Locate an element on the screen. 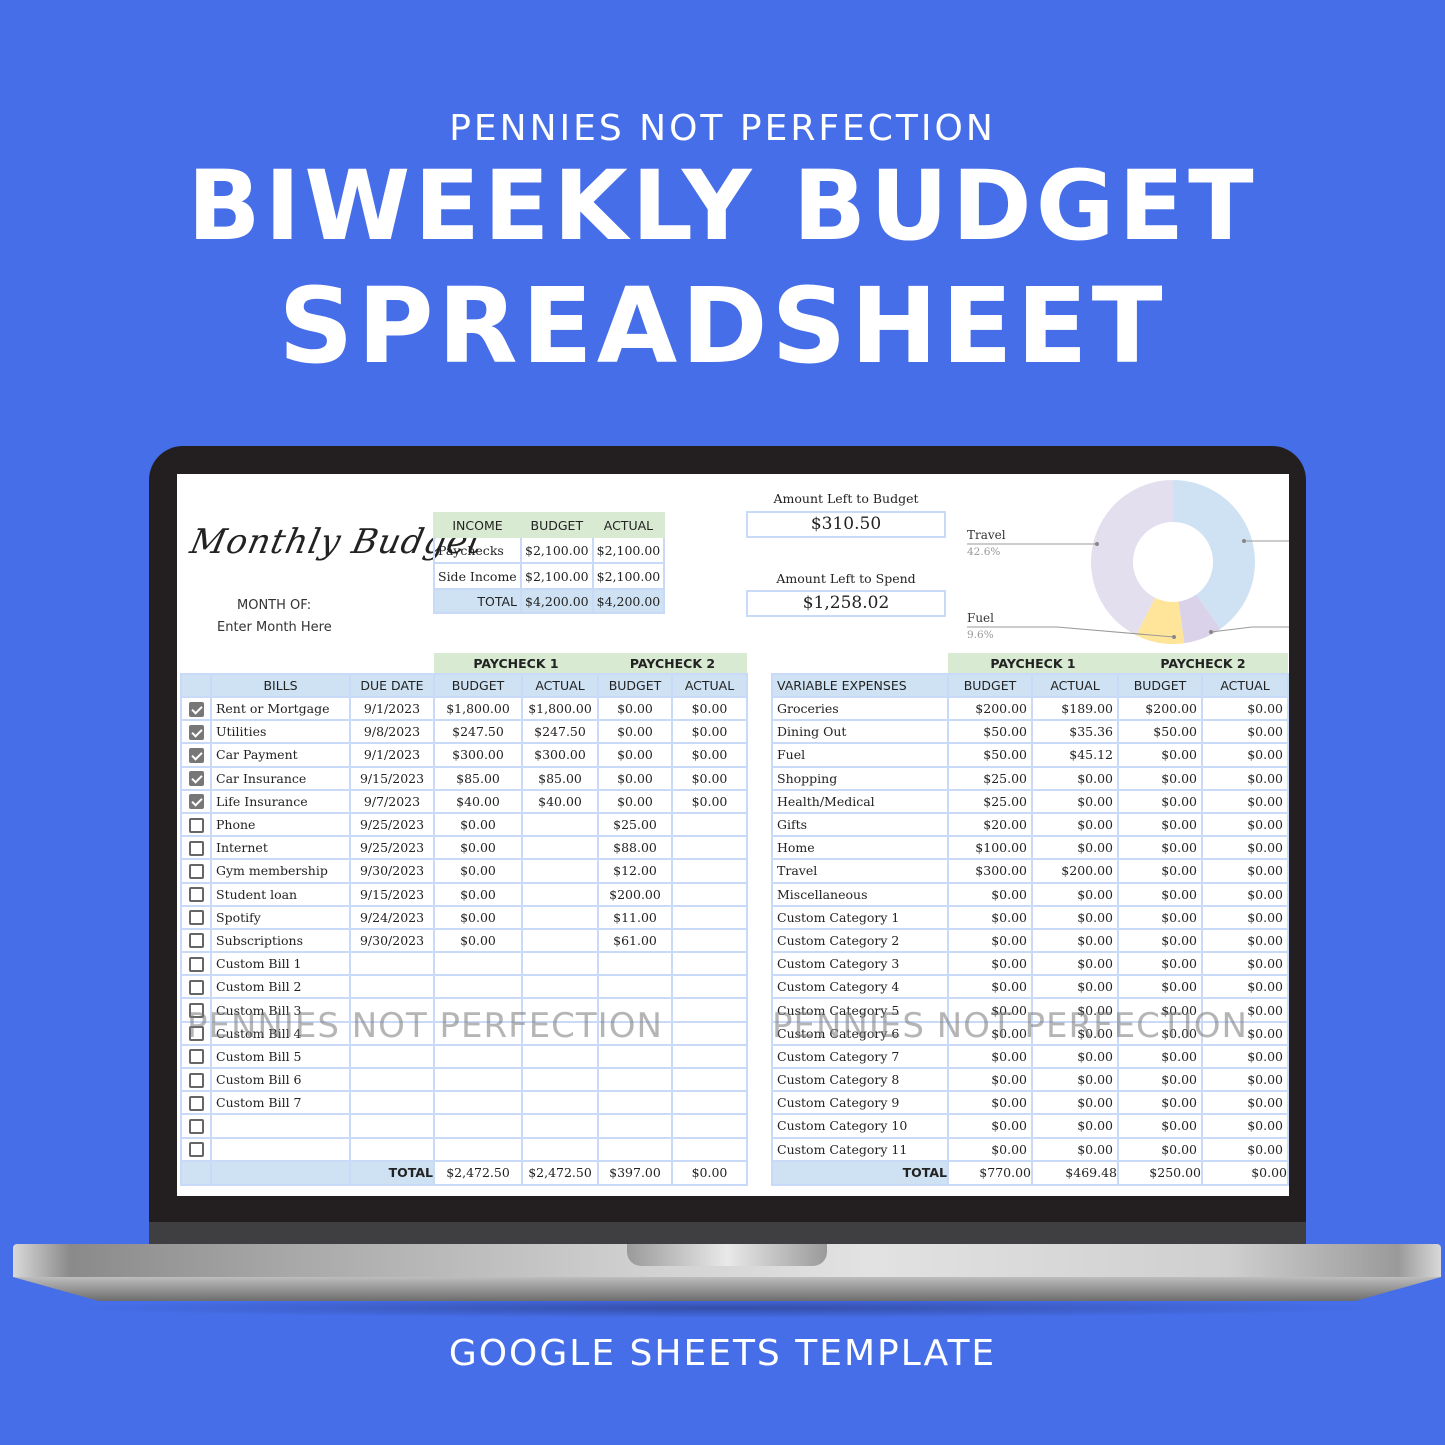 The image size is (1445, 1445). expense-name-cell: Travel is located at coordinates (860, 871).